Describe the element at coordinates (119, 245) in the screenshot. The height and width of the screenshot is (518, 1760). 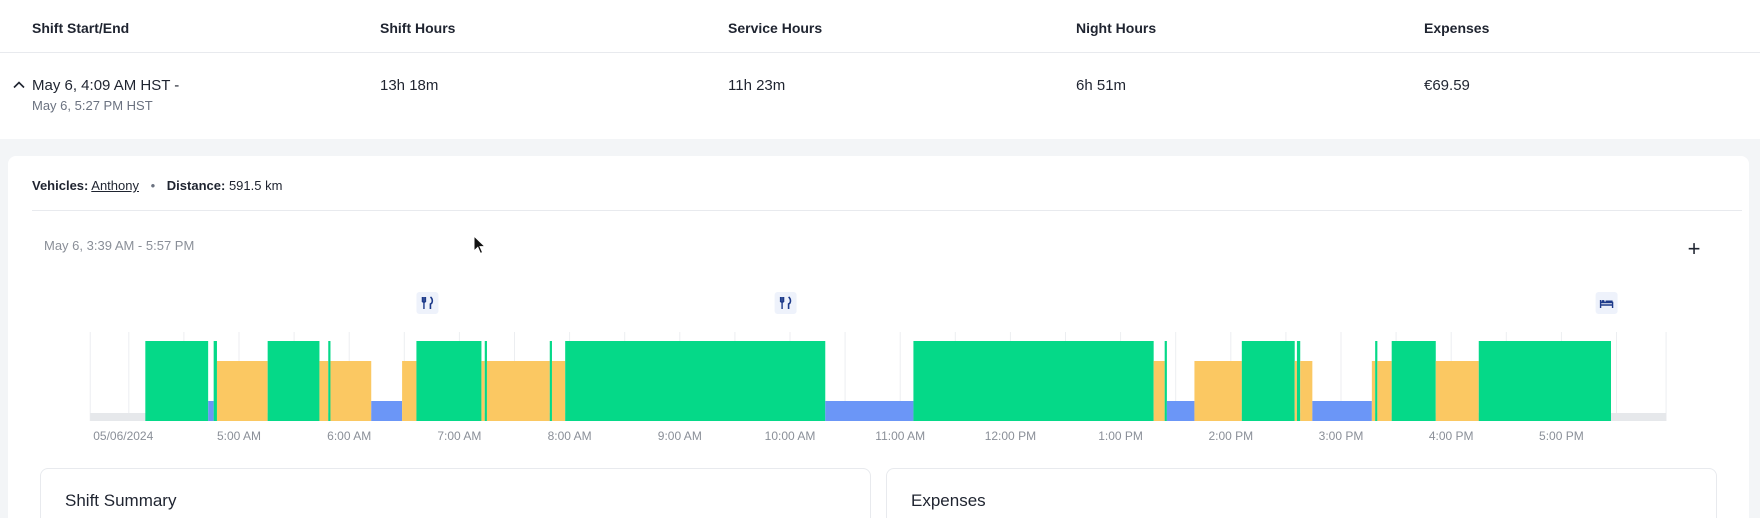
I see `timeline-range: May 6, 3:39 AM - 5:57 PM` at that location.